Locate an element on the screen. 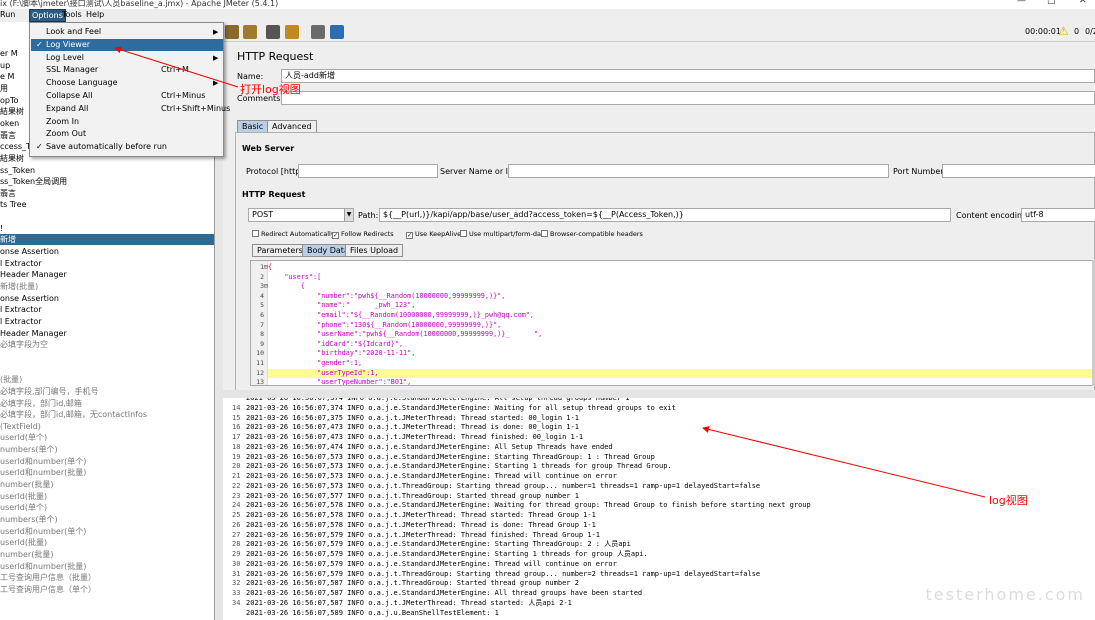 The height and width of the screenshot is (620, 1095). comments-field is located at coordinates (688, 98).